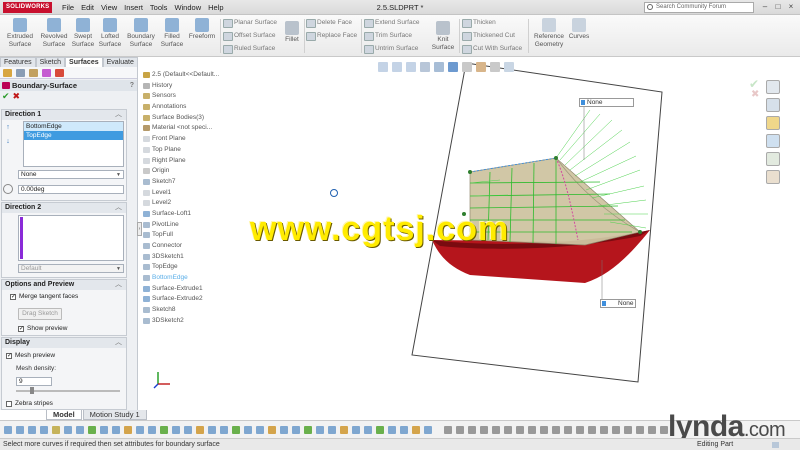 This screenshot has width=800, height=450. I want to click on list-item: BottomEdge, so click(73, 126).